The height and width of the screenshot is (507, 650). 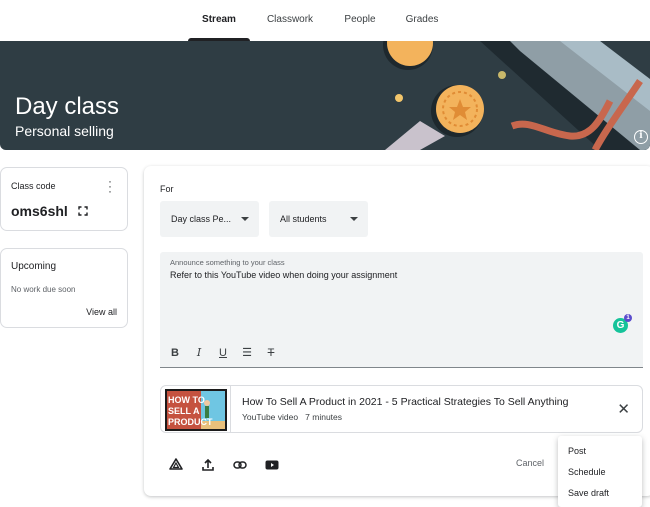 I want to click on tab-stream: Stream, so click(x=219, y=20).